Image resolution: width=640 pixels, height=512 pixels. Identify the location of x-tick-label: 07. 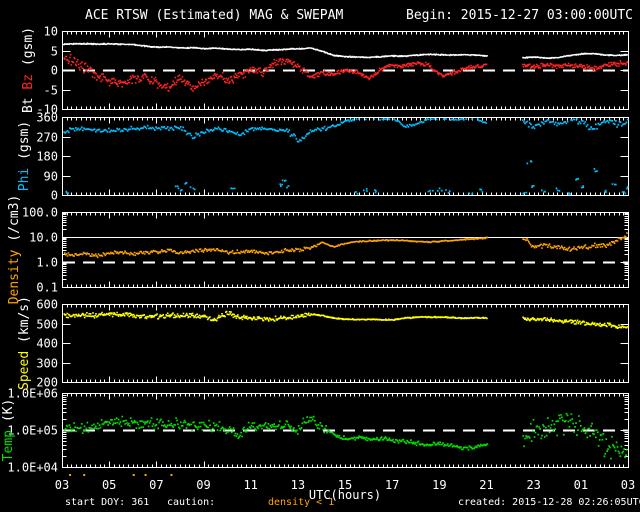
(156, 485).